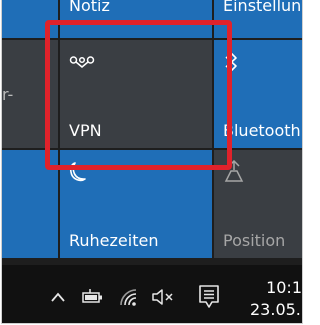 The image size is (320, 325). I want to click on tile-partial-left-bottom, so click(30, 204).